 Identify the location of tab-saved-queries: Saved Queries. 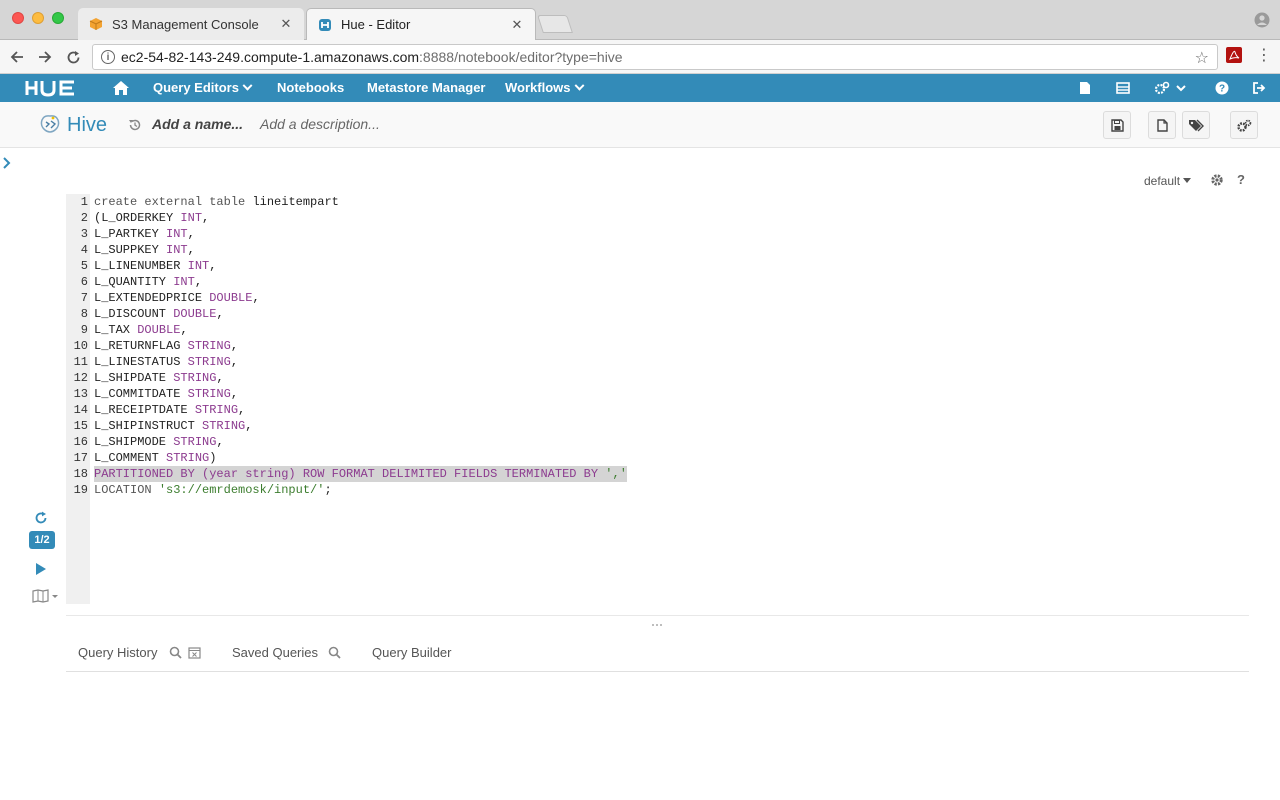
(275, 652).